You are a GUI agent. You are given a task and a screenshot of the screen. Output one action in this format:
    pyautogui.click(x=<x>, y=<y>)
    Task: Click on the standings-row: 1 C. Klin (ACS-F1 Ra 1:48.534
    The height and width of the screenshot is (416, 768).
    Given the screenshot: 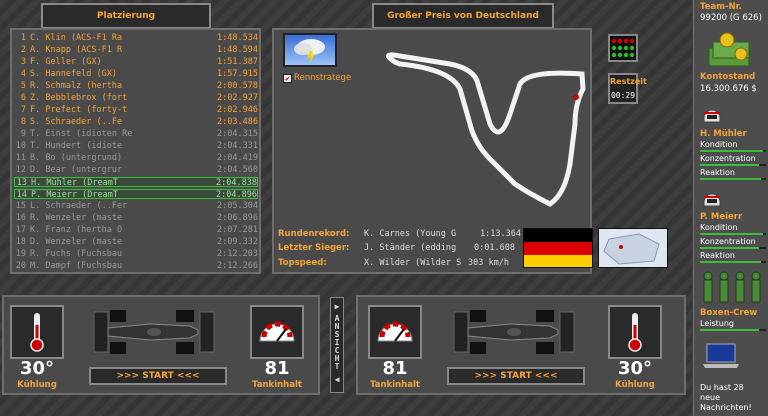 What is the action you would take?
    pyautogui.click(x=136, y=38)
    